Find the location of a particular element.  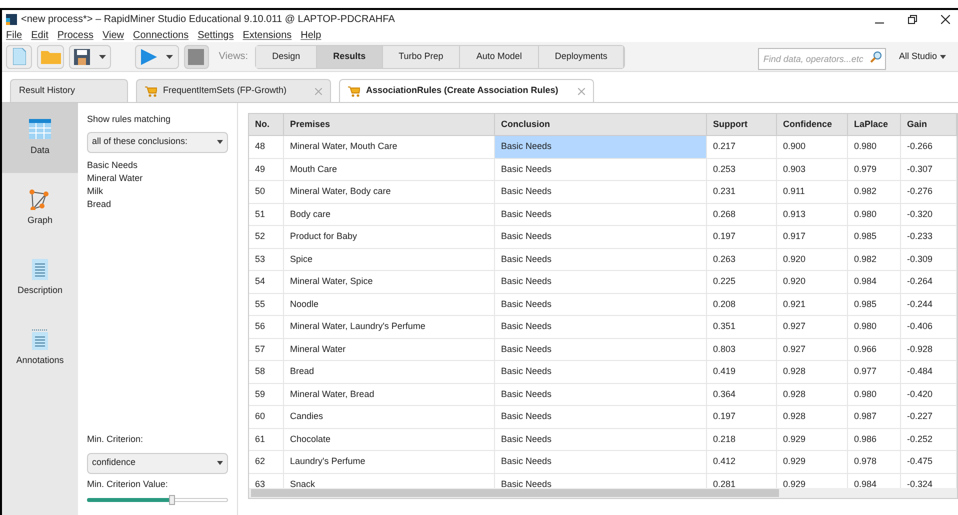

sidebar-item: Annotations is located at coordinates (40, 348).